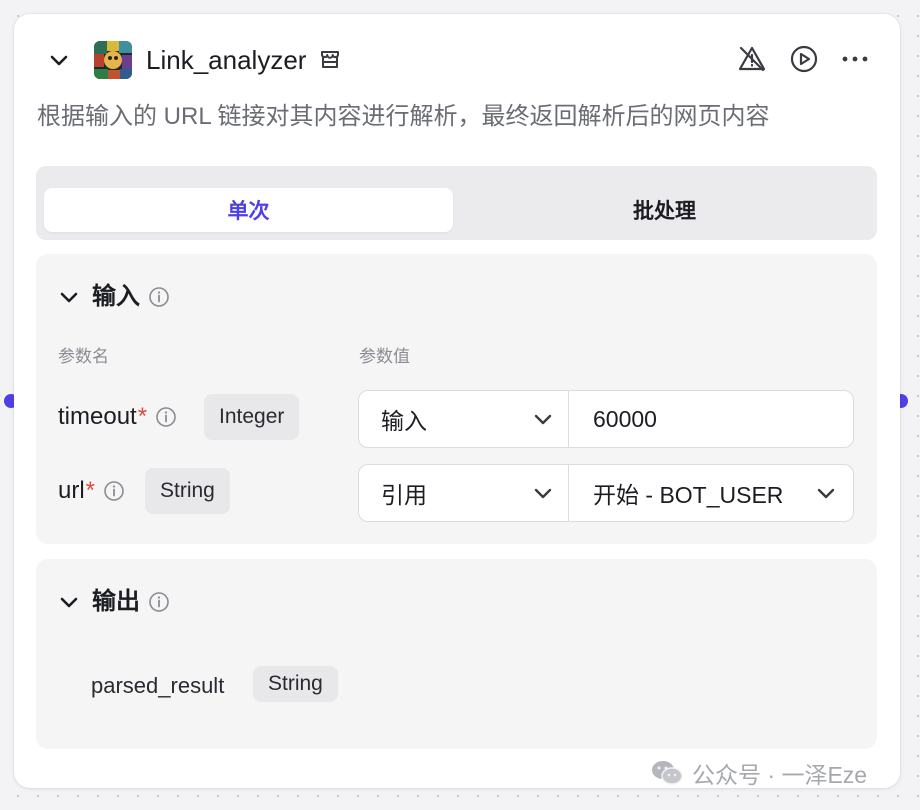  What do you see at coordinates (248, 210) in the screenshot?
I see `tab-single: 单次` at bounding box center [248, 210].